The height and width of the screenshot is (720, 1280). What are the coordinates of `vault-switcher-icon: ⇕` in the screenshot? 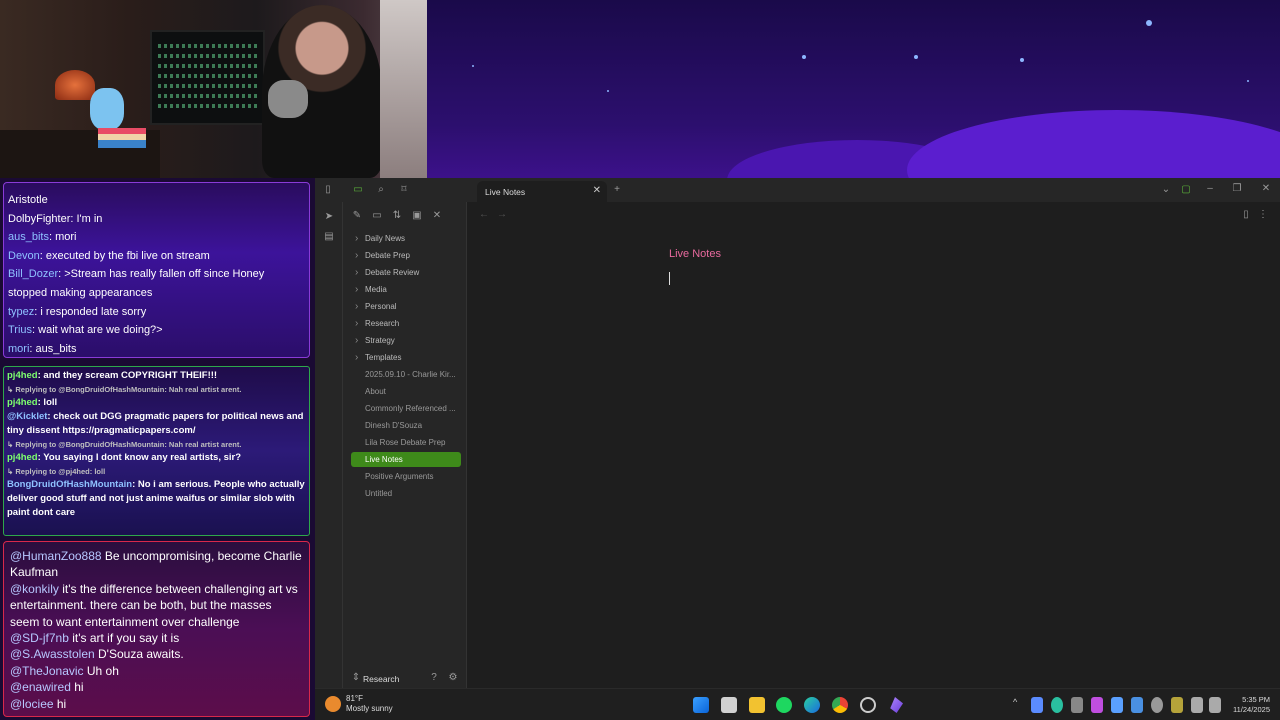 It's located at (356, 678).